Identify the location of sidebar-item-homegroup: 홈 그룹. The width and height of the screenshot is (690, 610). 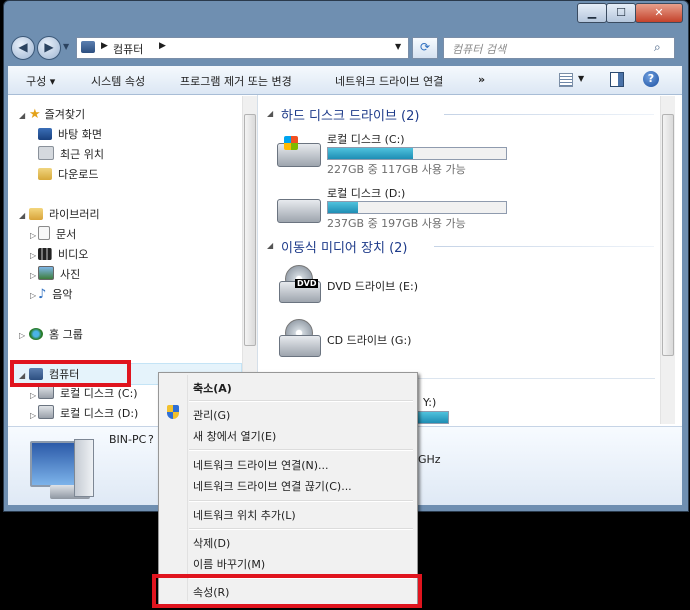
(56, 335).